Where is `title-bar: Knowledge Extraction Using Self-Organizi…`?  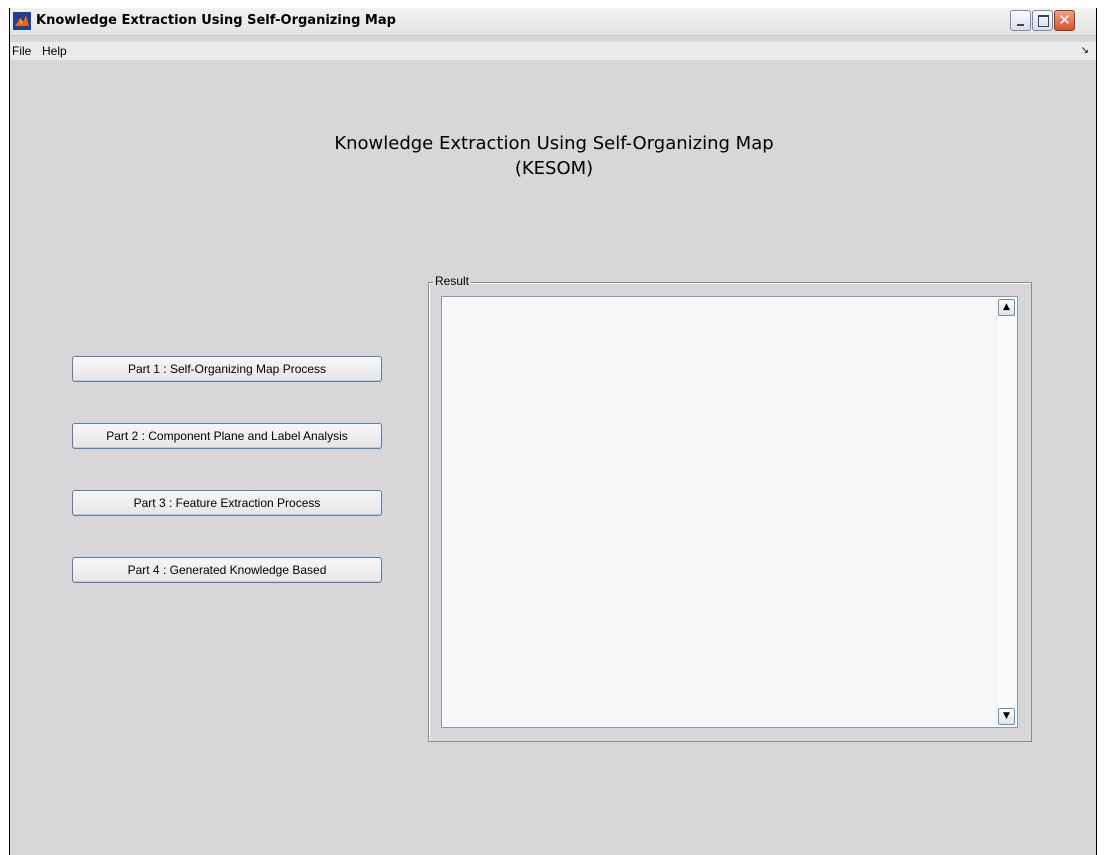
title-bar: Knowledge Extraction Using Self-Organizi… is located at coordinates (553, 22).